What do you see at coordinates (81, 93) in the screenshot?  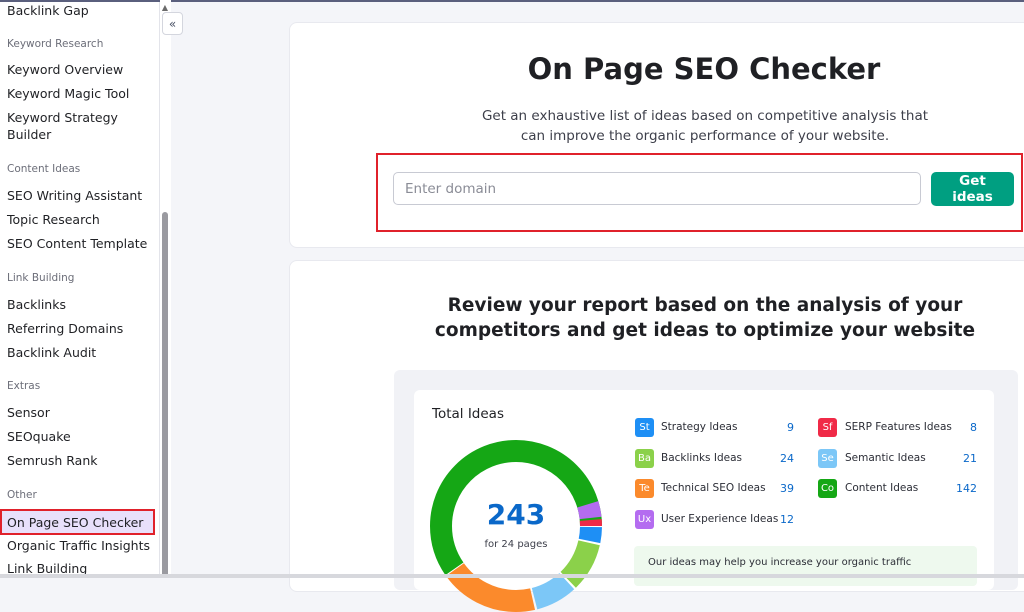 I see `sidebar-item-keyword-magic-tool: Keyword Magic Tool` at bounding box center [81, 93].